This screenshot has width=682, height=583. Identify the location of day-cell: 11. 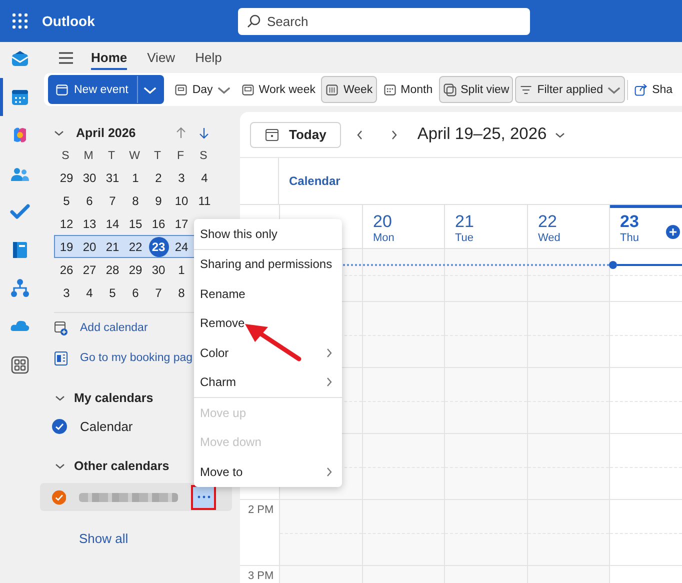
(204, 200).